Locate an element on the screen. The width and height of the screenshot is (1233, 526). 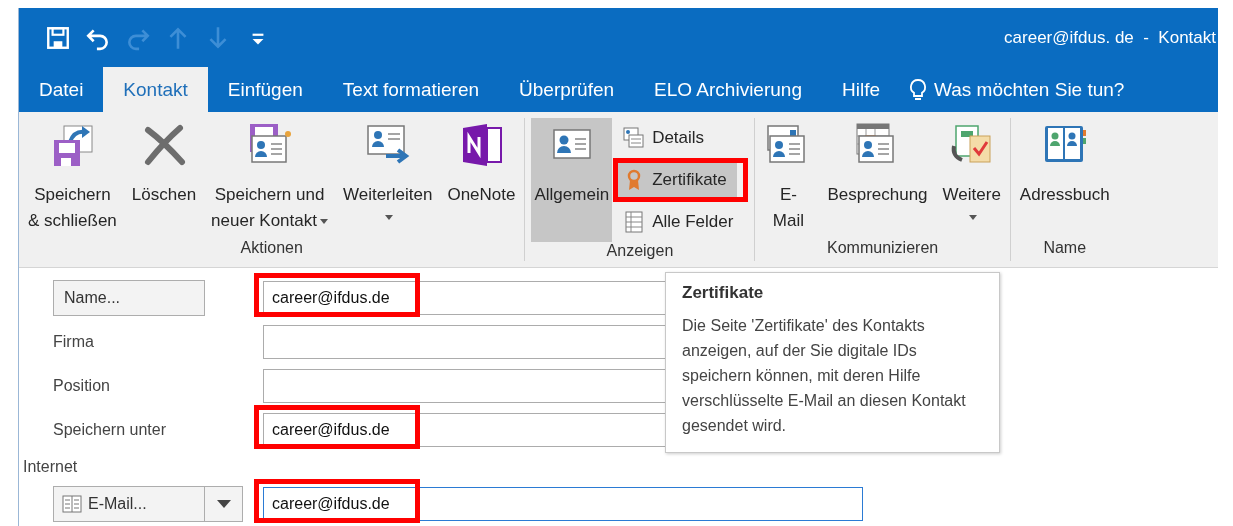
tell-me-field: Was möchten Sie tun? is located at coordinates (1029, 89).